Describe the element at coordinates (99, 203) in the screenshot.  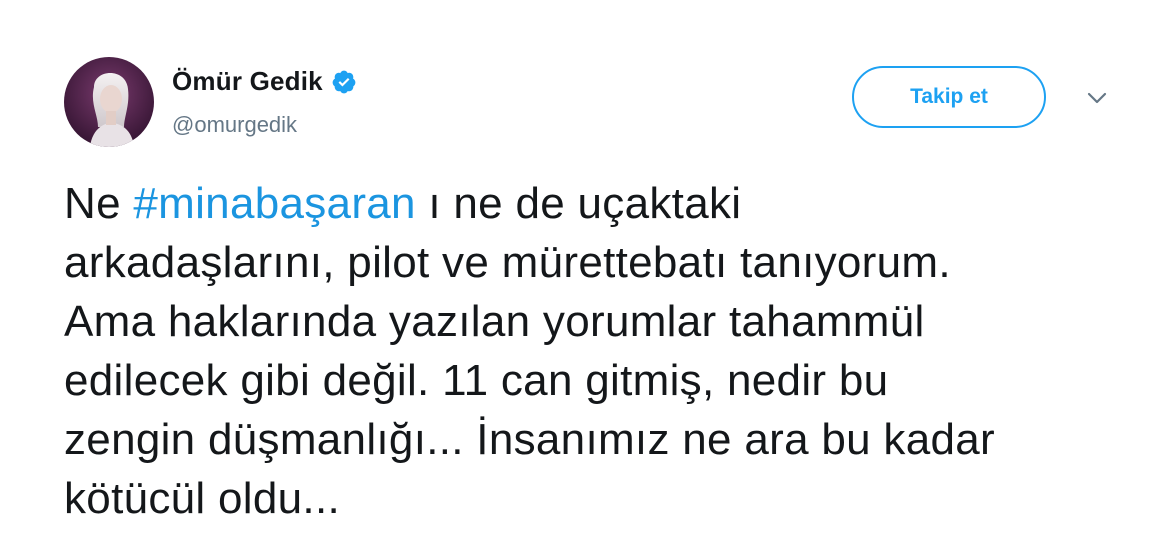
I see `tweet-text-segment: Ne` at that location.